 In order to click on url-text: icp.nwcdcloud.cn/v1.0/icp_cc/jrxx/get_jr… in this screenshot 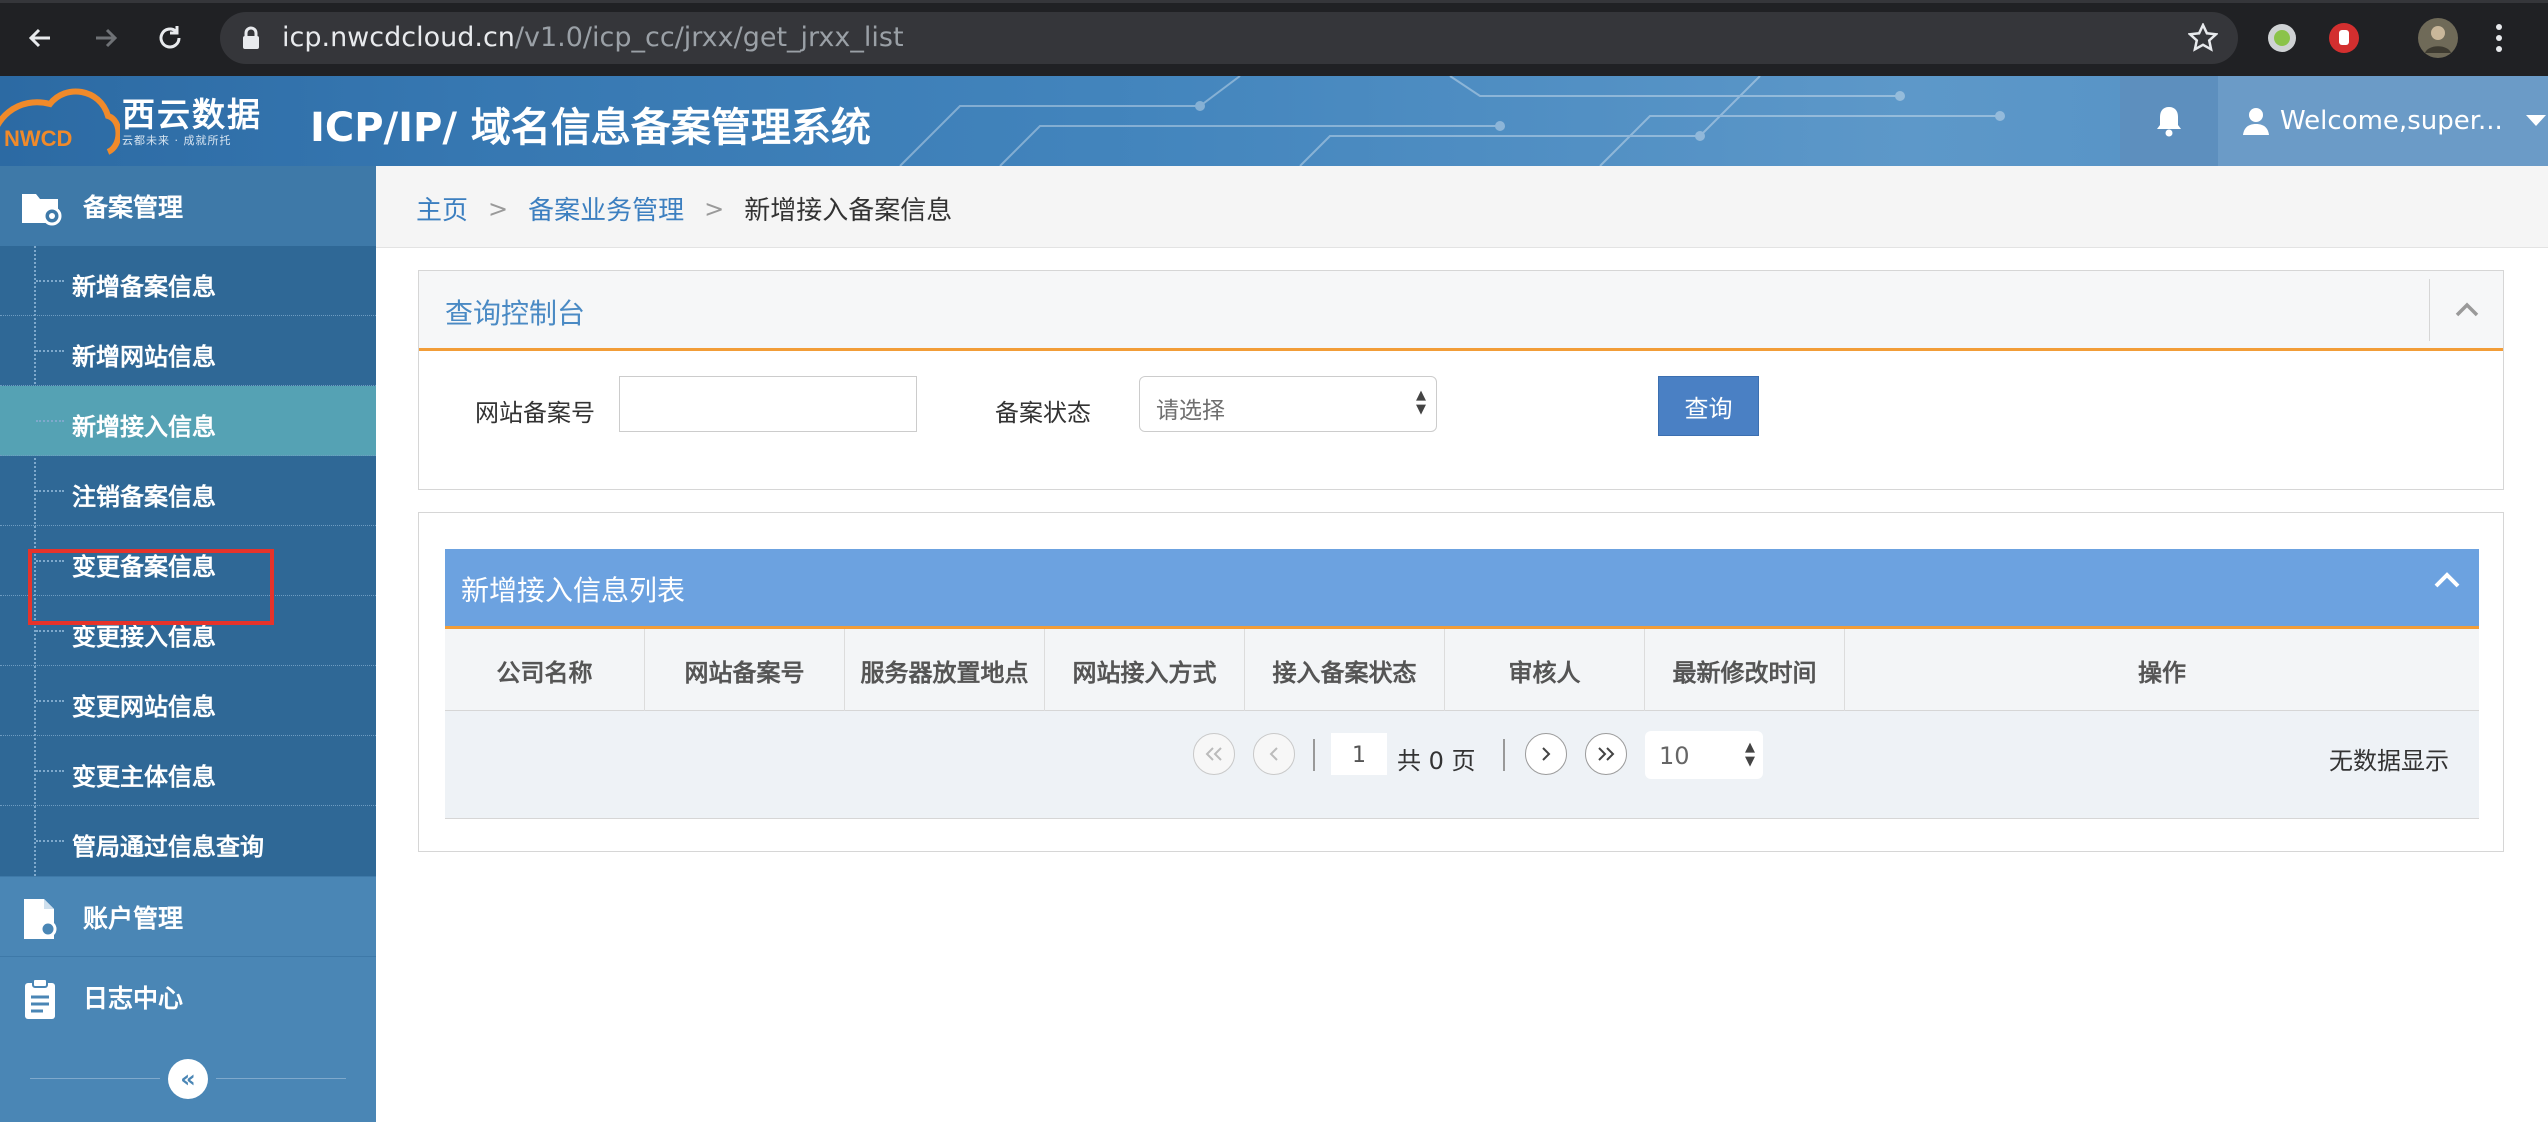, I will do `click(593, 37)`.